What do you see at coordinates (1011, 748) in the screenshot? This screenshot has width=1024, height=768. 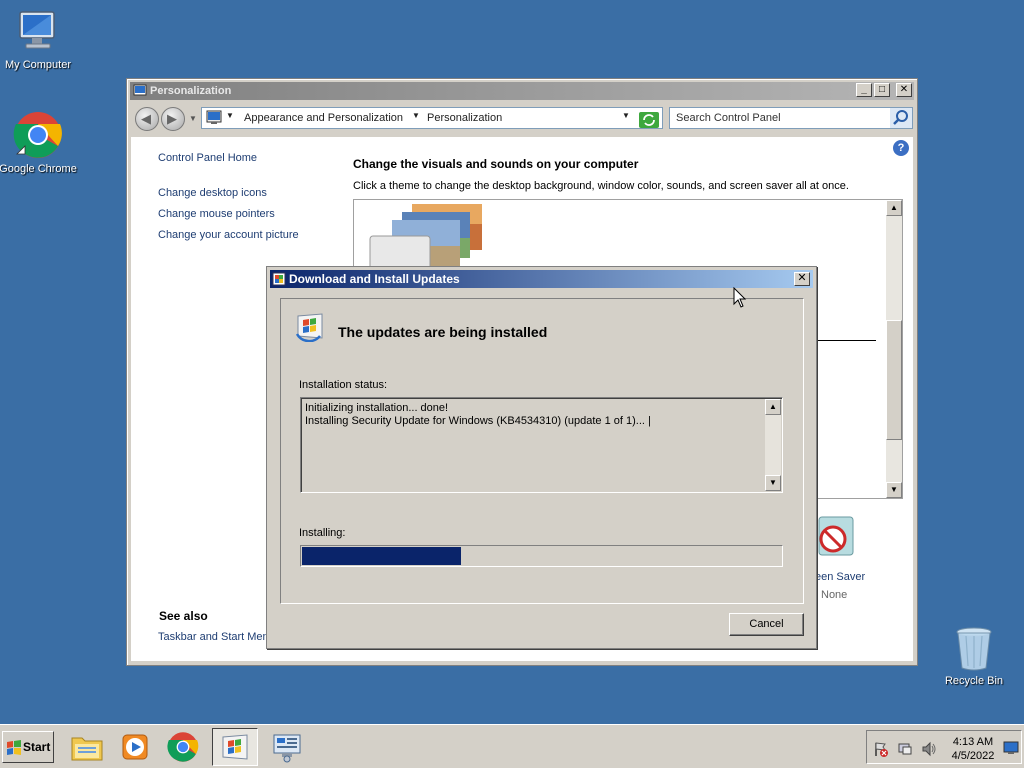 I see `show-desktop-icon` at bounding box center [1011, 748].